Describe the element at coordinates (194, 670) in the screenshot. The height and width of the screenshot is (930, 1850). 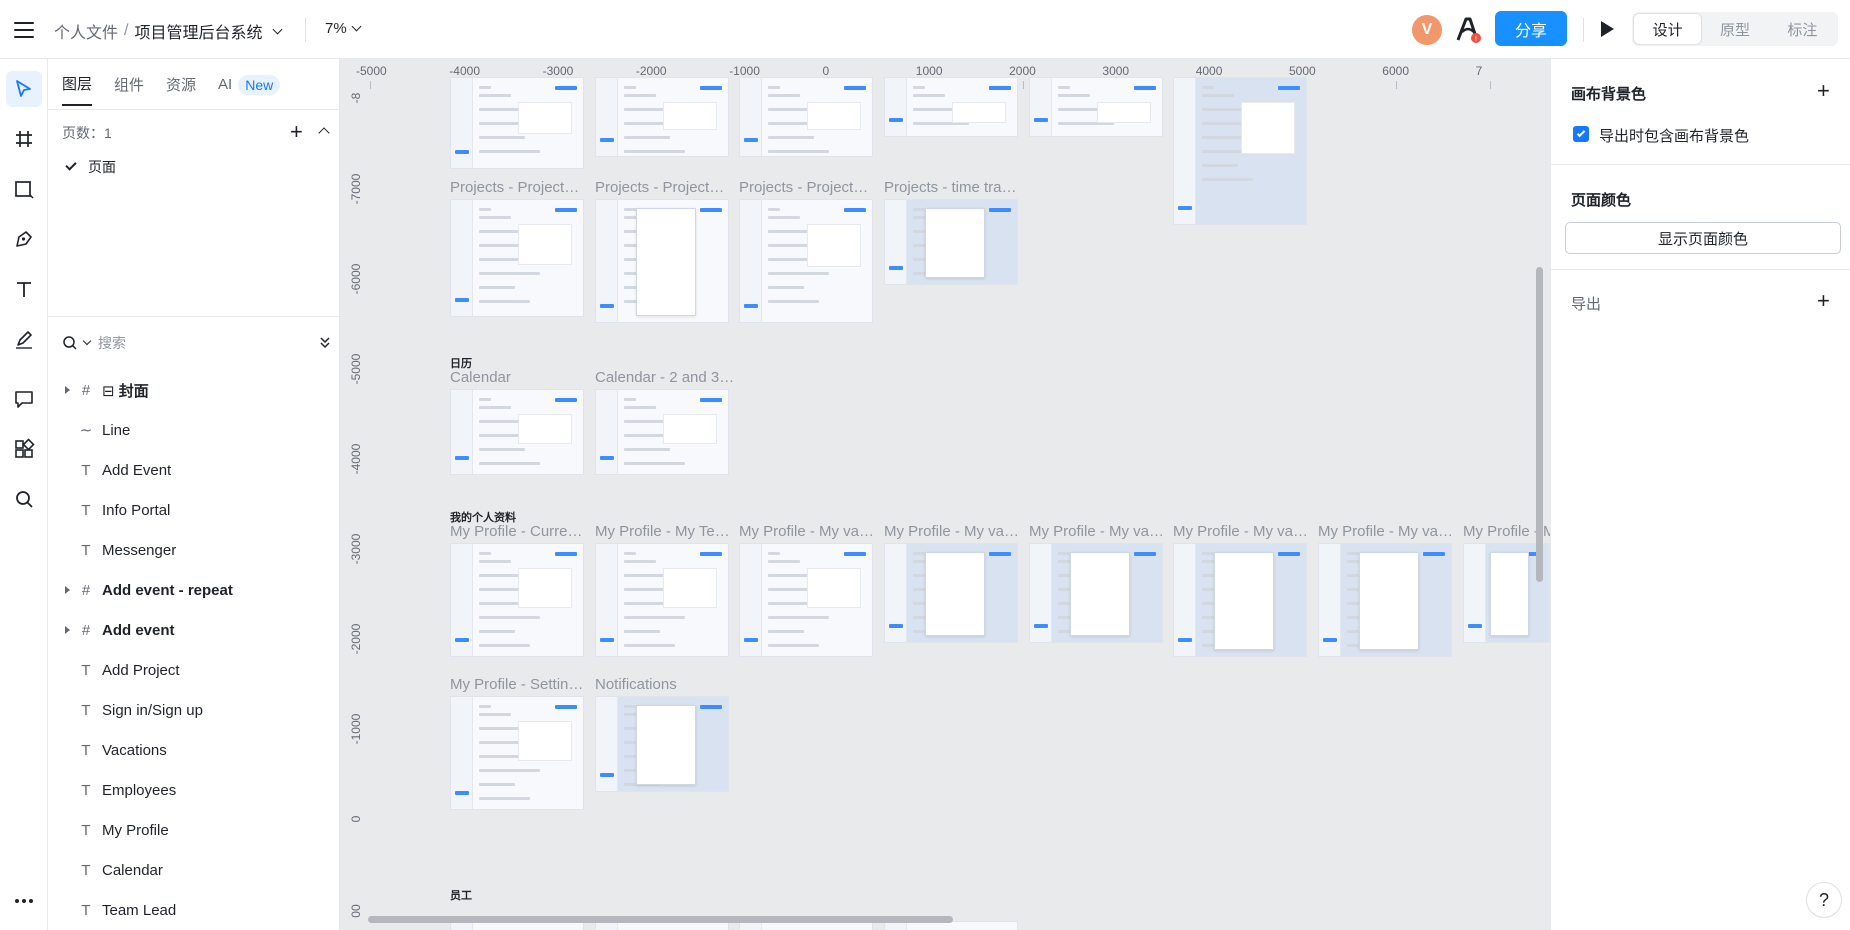
I see `layer-item: T Add Project` at that location.